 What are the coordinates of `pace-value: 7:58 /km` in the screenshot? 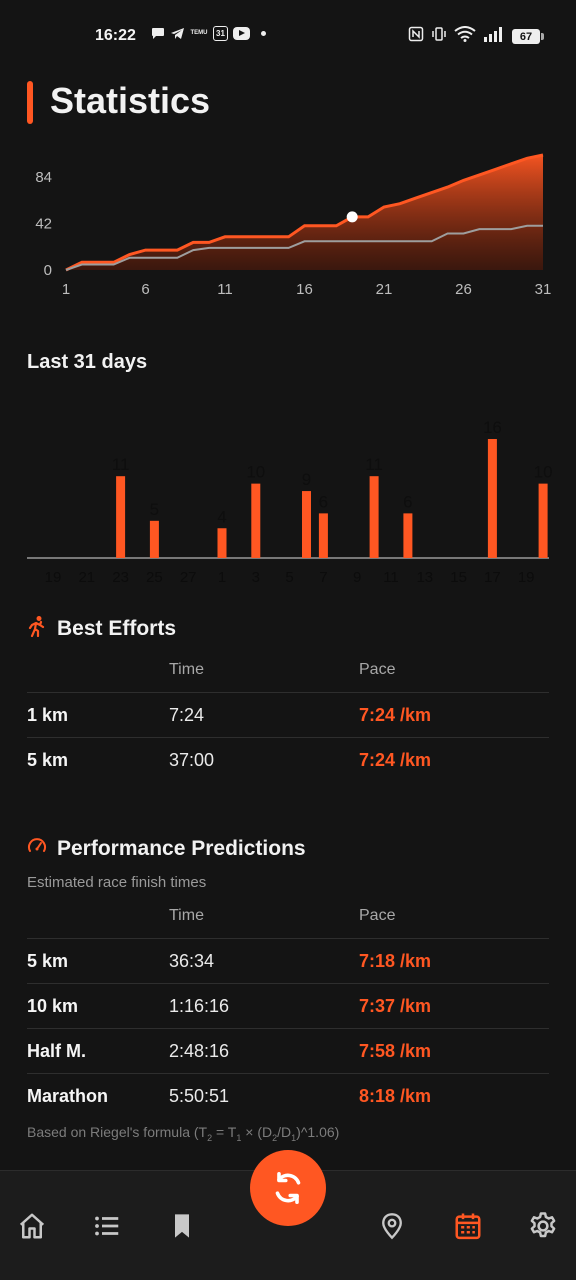 It's located at (395, 1051).